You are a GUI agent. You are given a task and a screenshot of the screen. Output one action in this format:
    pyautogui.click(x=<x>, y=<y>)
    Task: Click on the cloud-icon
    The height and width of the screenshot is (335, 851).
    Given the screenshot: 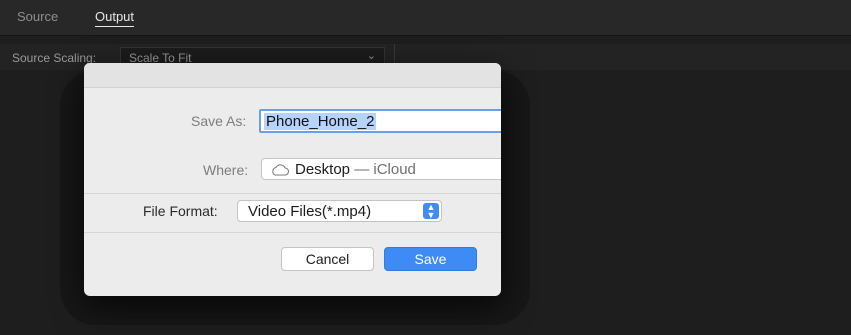 What is the action you would take?
    pyautogui.click(x=280, y=170)
    